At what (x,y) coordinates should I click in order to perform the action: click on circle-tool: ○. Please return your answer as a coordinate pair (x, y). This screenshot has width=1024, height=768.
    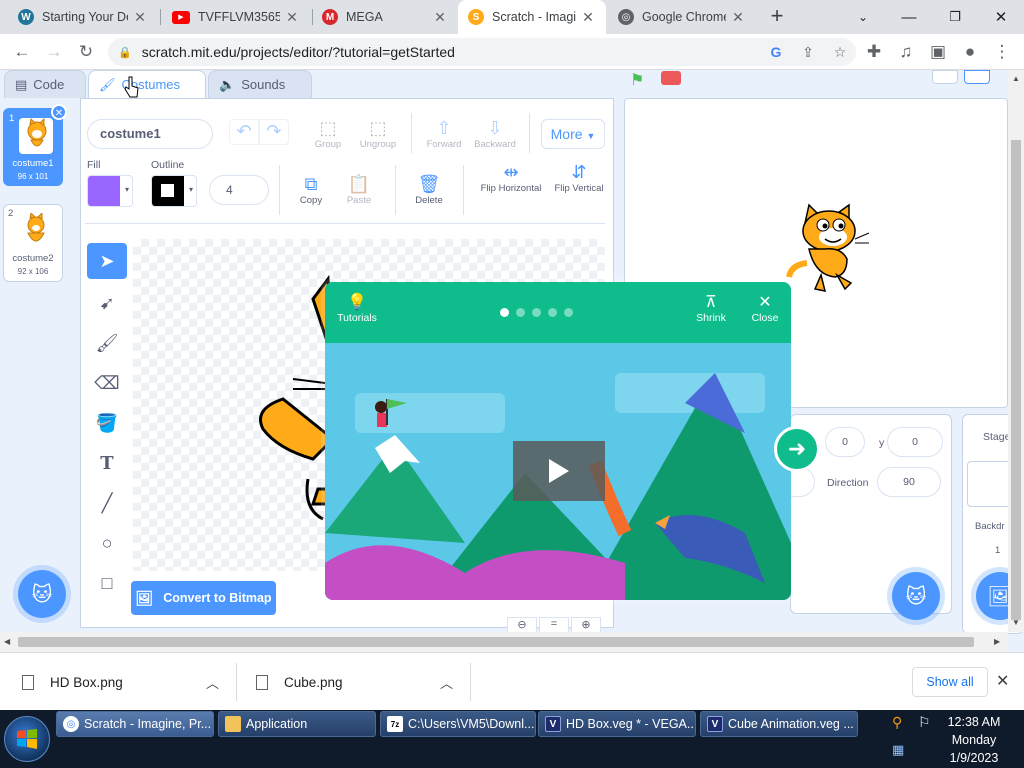
    Looking at the image, I should click on (107, 543).